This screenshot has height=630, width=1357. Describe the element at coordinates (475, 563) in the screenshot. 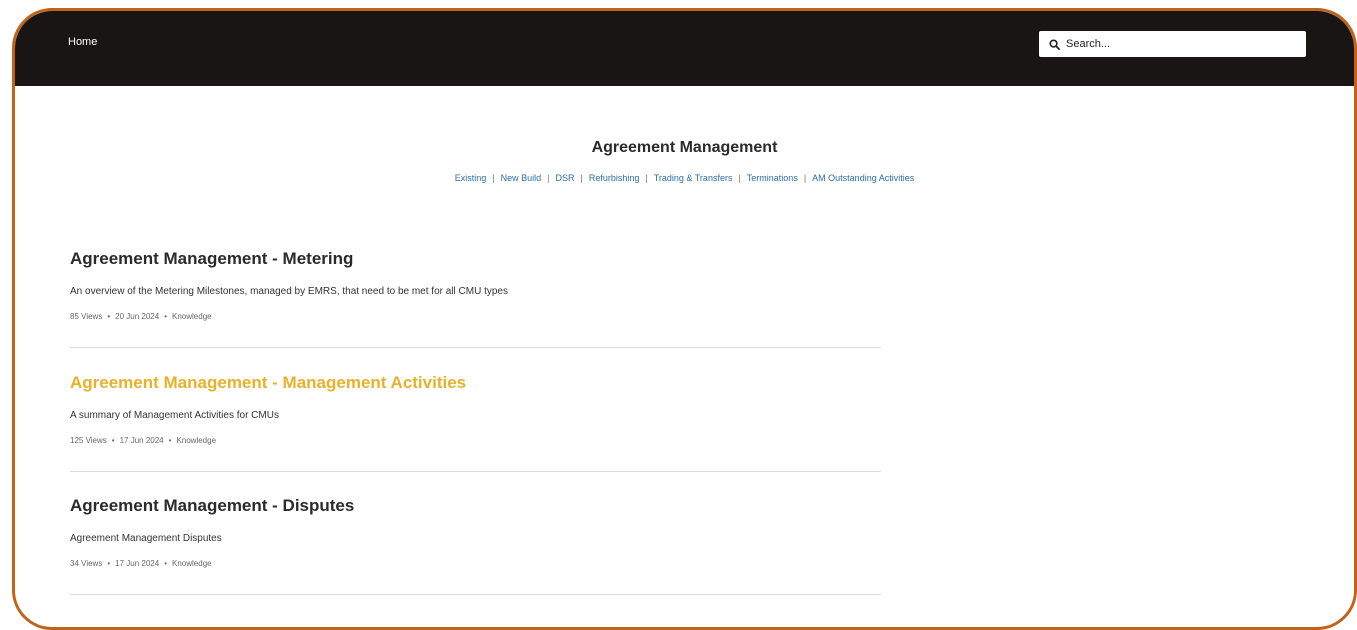

I see `article-meta: 34 Views • 17 Jun 2024 • Knowledge` at that location.